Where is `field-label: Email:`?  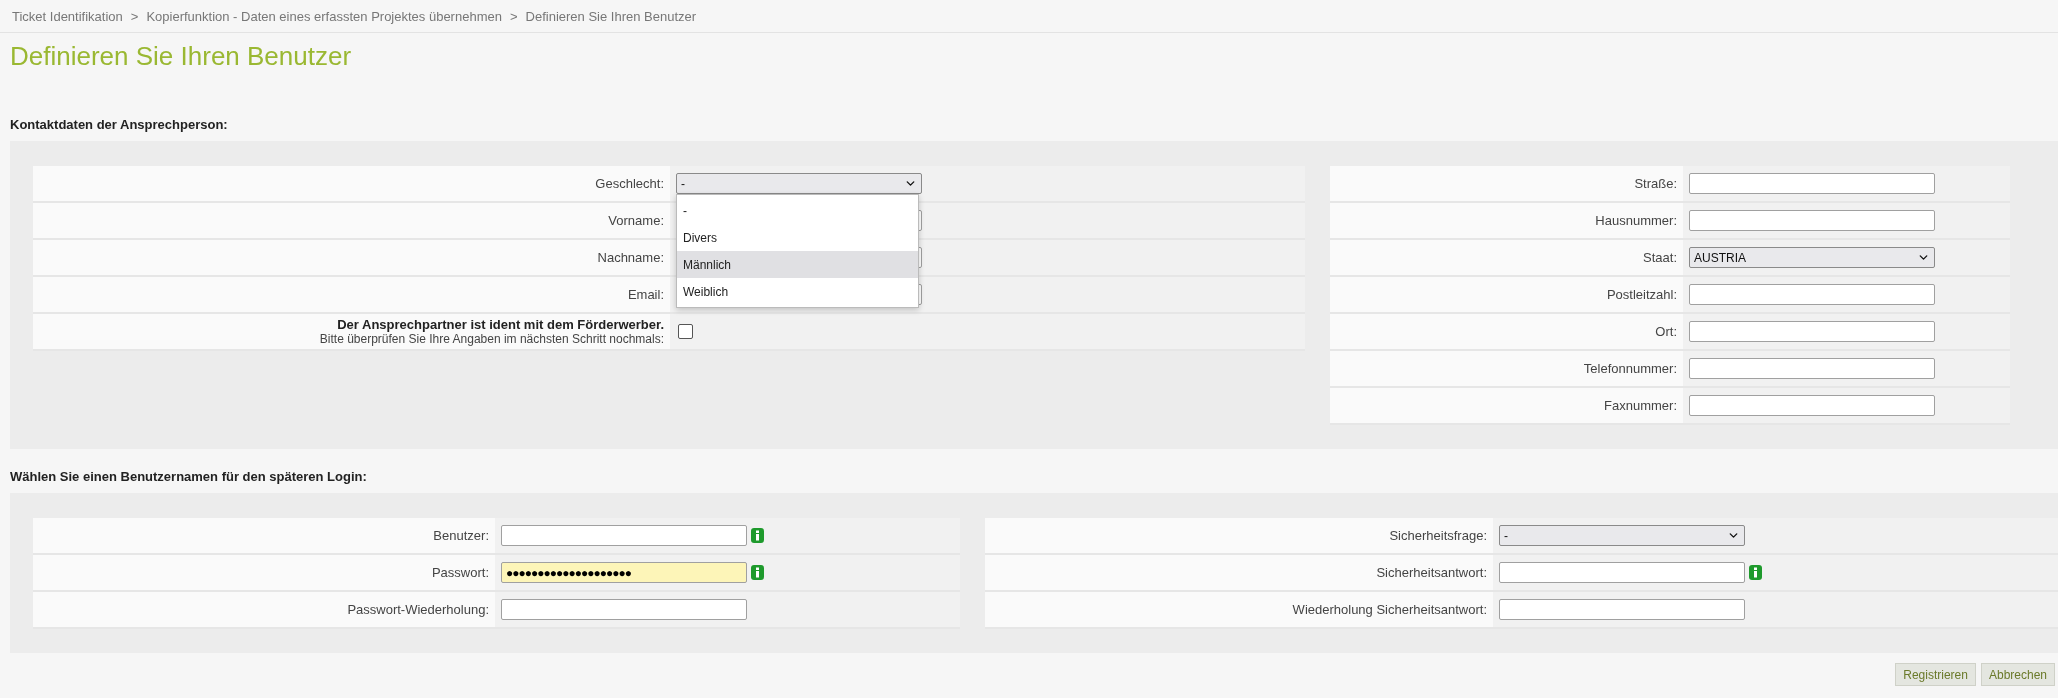
field-label: Email: is located at coordinates (645, 294).